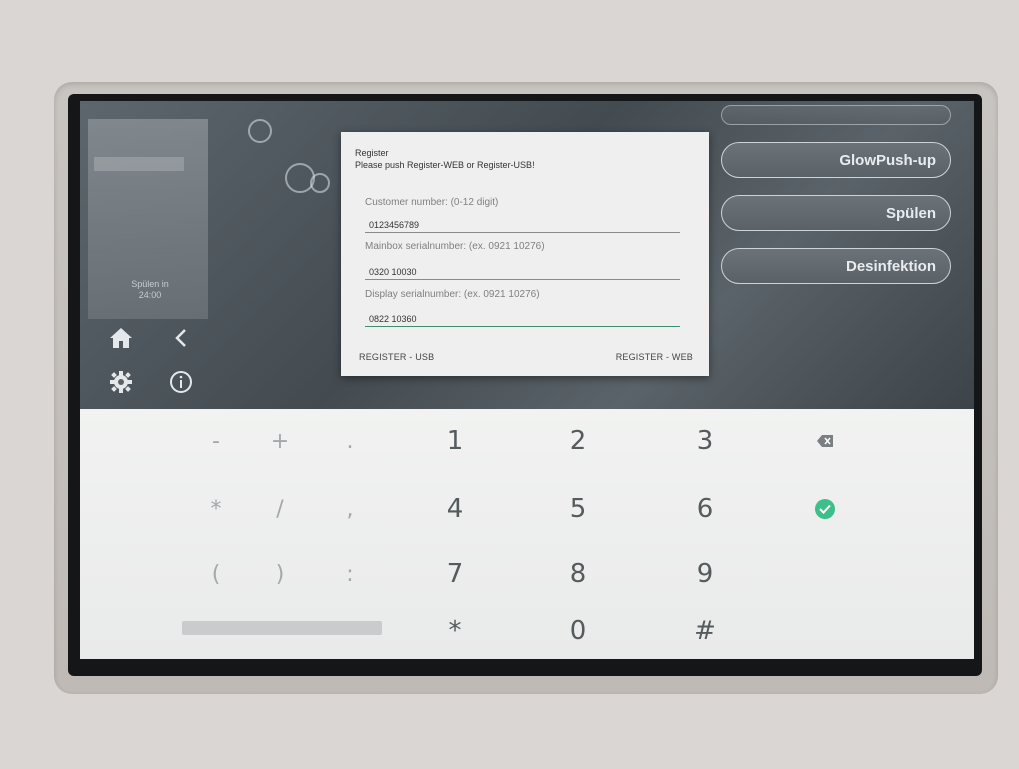 The image size is (1019, 769). I want to click on key-4: 4, so click(455, 509).